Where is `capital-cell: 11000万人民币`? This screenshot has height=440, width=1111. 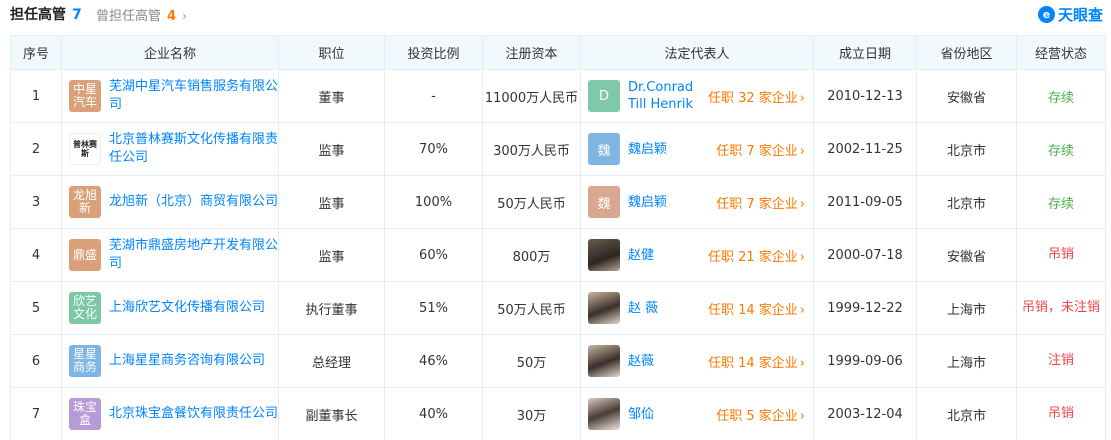
capital-cell: 11000万人民币 is located at coordinates (531, 96).